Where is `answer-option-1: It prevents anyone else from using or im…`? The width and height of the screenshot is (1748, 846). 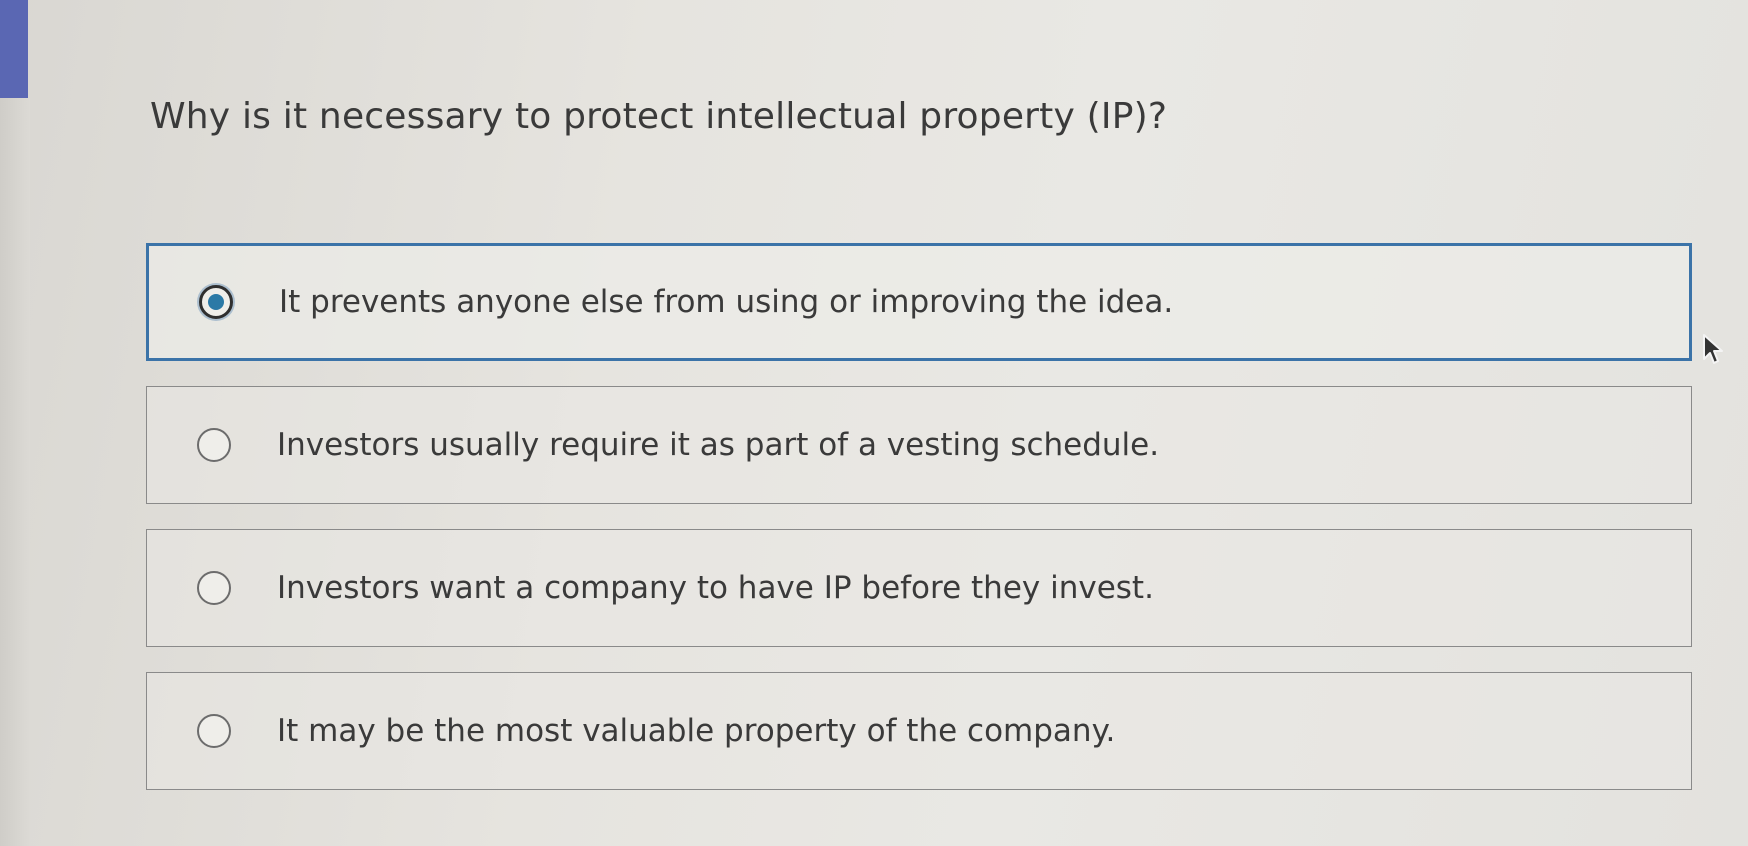 answer-option-1: It prevents anyone else from using or im… is located at coordinates (919, 302).